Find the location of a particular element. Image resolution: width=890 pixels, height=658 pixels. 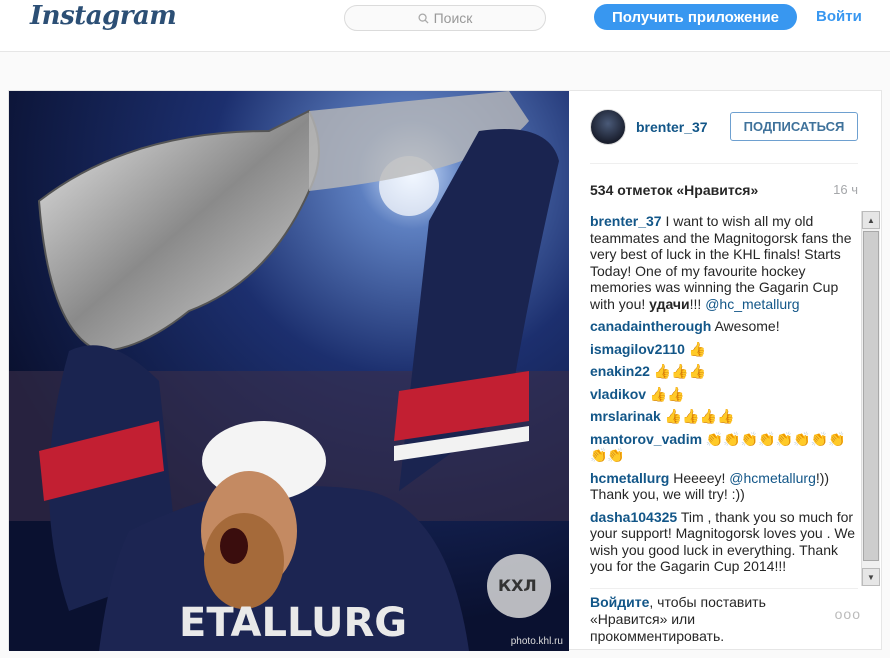

caption-after: !!! is located at coordinates (697, 303).